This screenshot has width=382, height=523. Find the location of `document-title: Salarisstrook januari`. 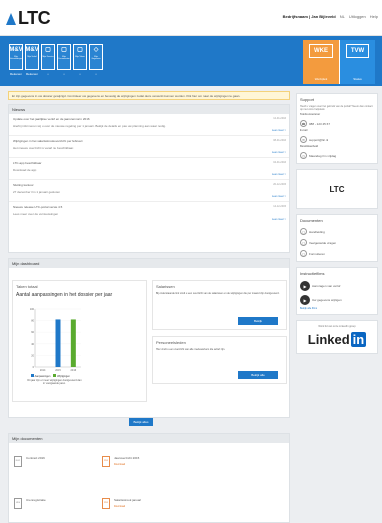

document-title: Salarisstrook januari is located at coordinates (128, 500).